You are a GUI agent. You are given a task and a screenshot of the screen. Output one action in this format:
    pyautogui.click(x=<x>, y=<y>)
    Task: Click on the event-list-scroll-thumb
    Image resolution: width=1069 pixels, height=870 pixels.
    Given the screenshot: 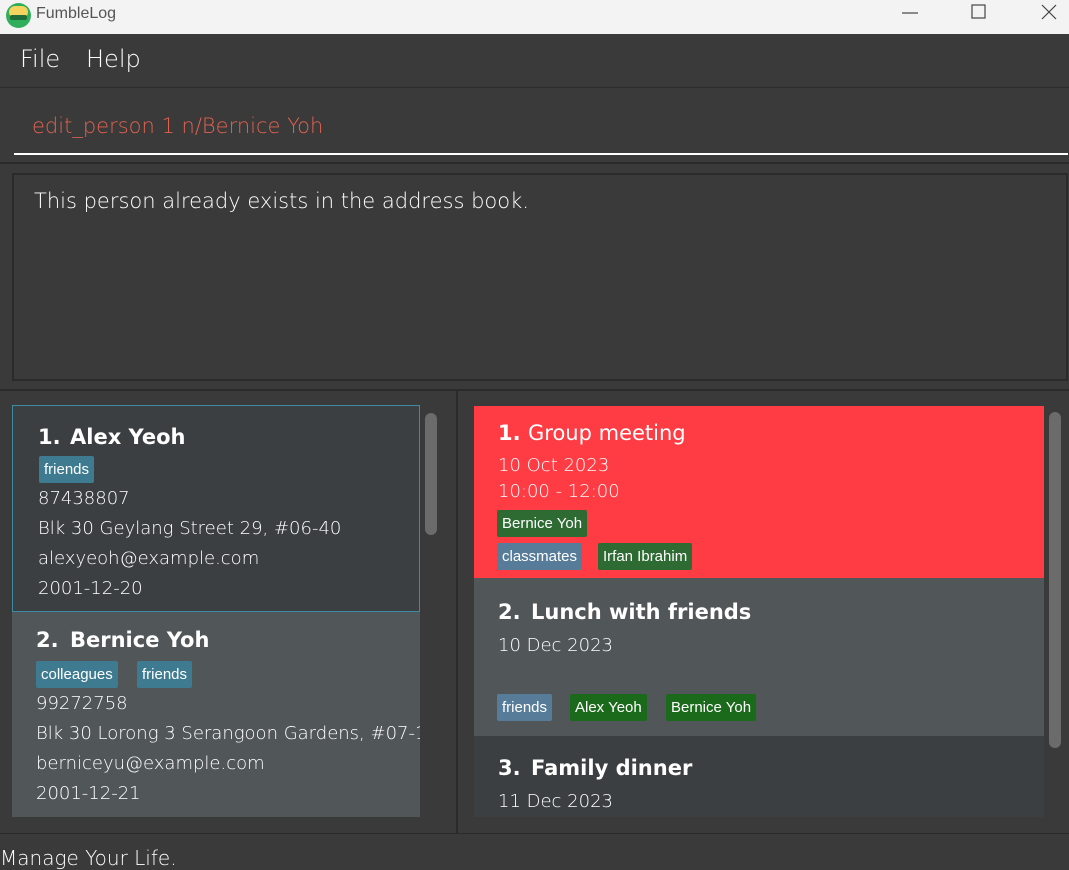 What is the action you would take?
    pyautogui.click(x=1055, y=580)
    